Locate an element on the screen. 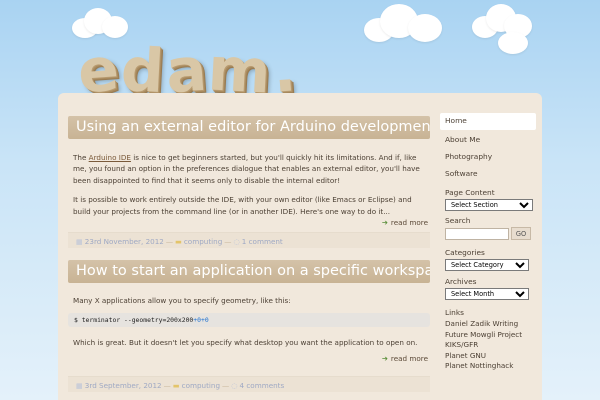 The image size is (600, 400). post-comments: 4 comments is located at coordinates (262, 385).